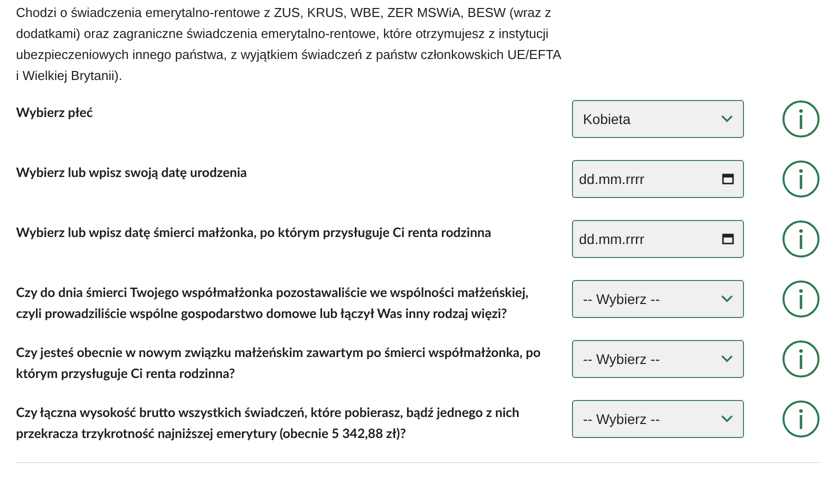  I want to click on question-label: Wybierz lub wpisz datę śmierci małżonka, po którym przysługuje Ci renta rodzinna, so click(254, 232).